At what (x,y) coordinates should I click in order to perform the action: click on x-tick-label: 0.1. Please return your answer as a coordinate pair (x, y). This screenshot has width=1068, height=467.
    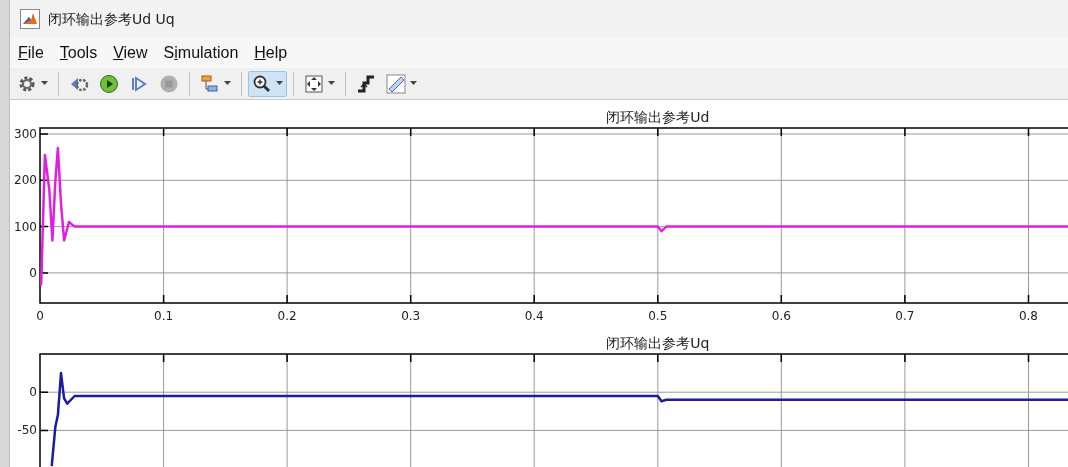
    Looking at the image, I should click on (164, 316).